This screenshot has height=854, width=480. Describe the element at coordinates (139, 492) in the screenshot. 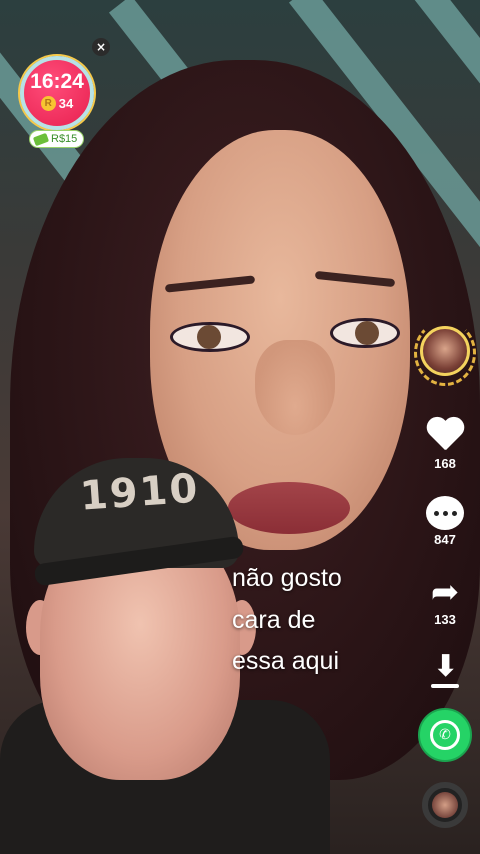

I see `cap-text: 1910` at that location.